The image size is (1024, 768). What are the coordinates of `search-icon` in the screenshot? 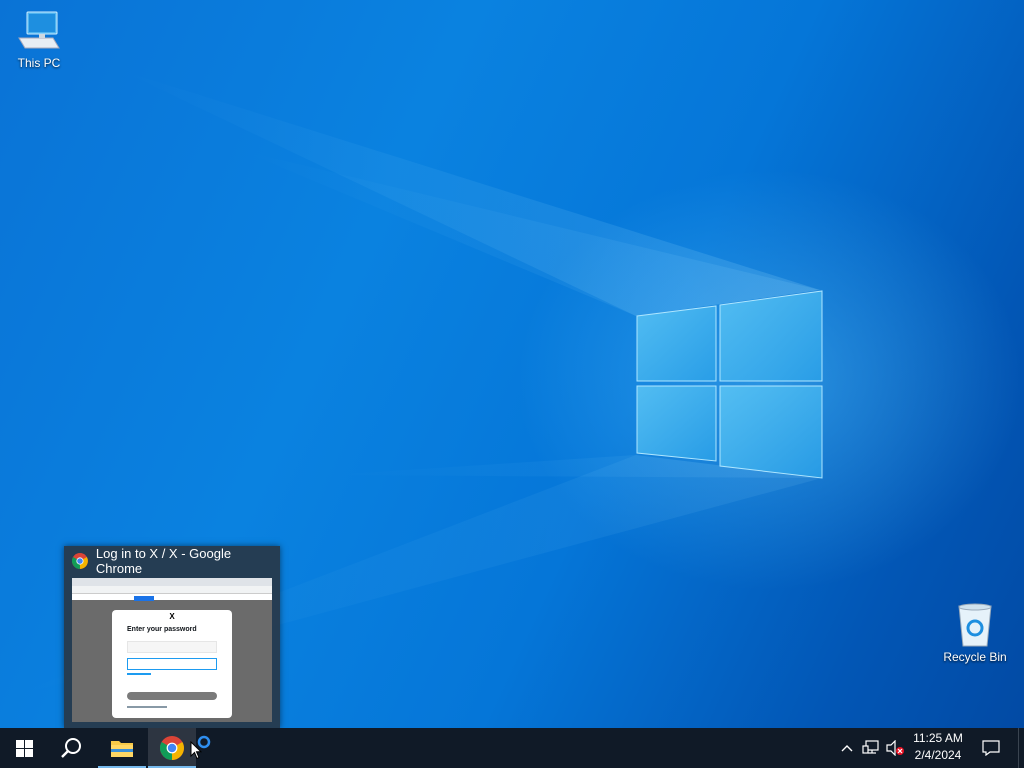 It's located at (71, 748).